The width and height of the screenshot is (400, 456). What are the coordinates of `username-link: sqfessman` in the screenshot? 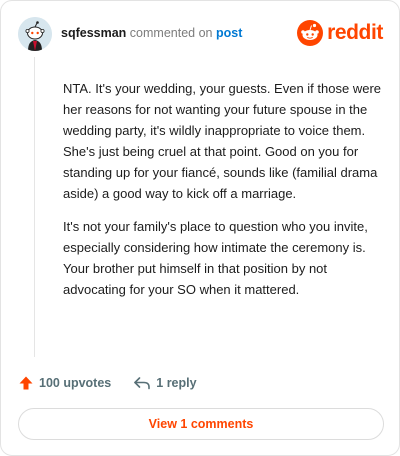 It's located at (93, 33).